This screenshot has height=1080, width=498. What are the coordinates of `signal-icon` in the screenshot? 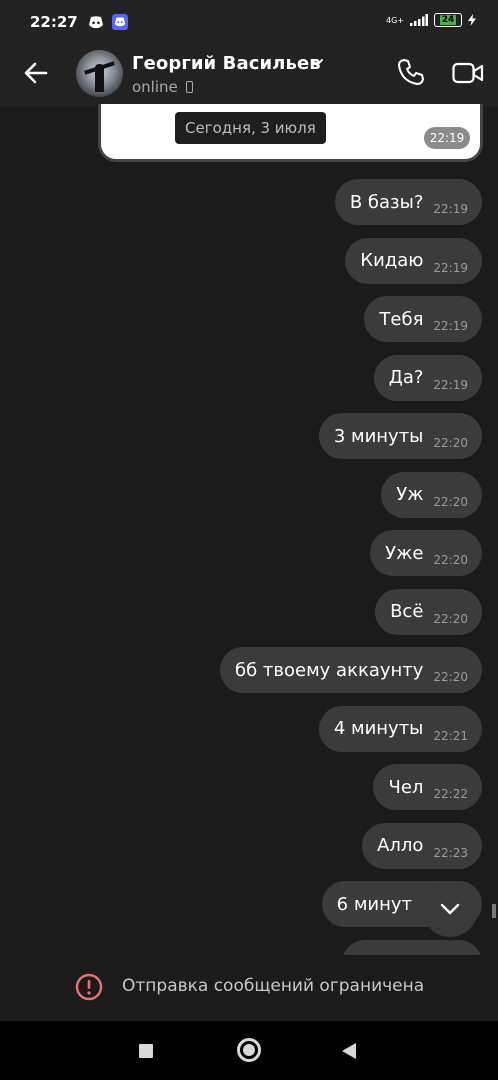 It's located at (419, 20).